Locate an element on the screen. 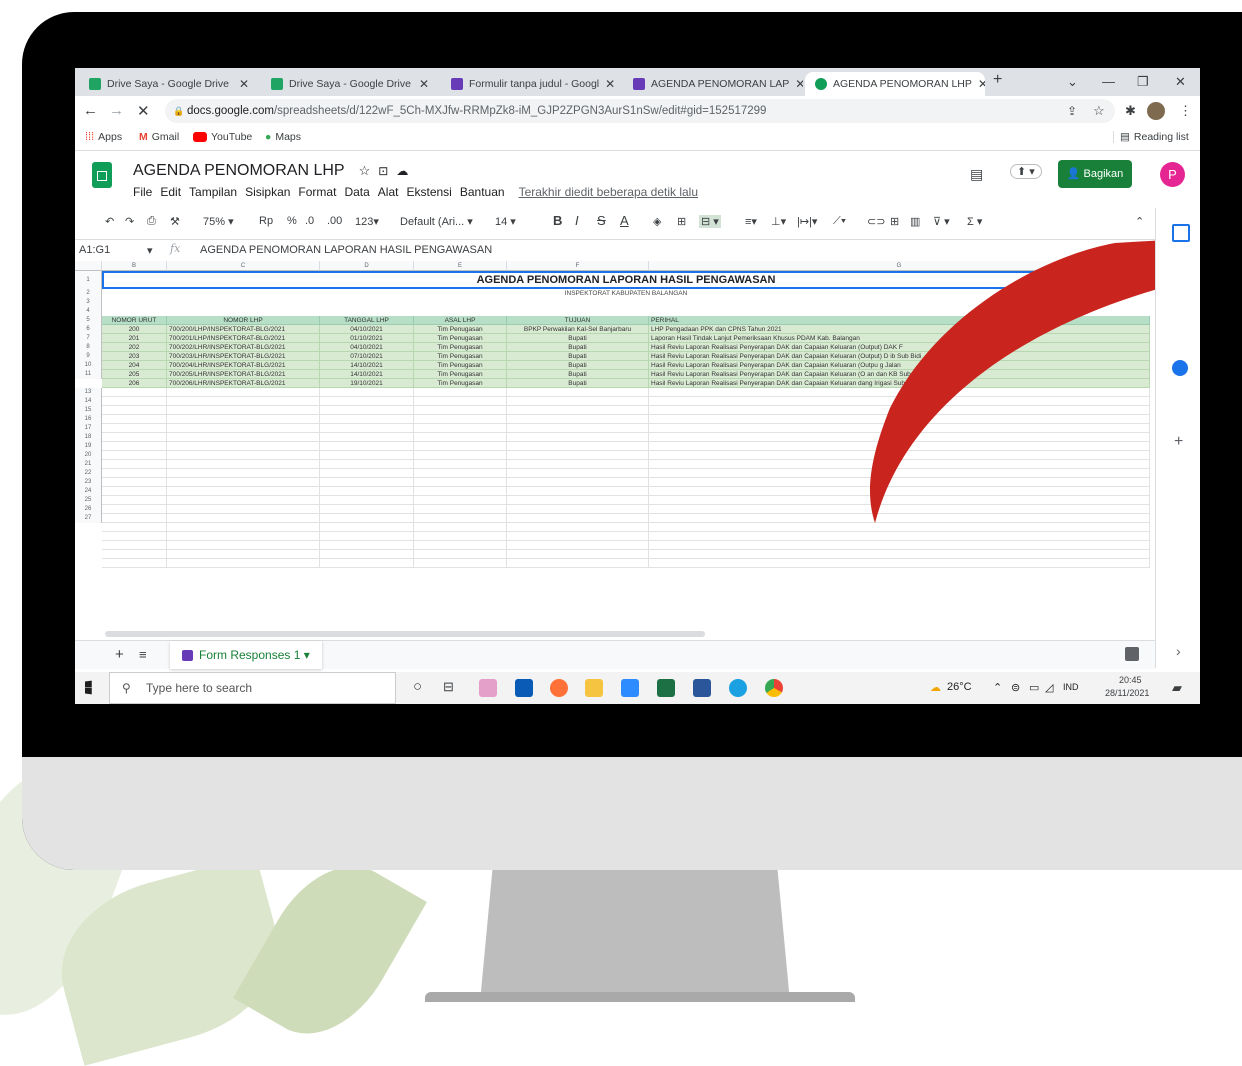  weather-temp: 26°C is located at coordinates (959, 687).